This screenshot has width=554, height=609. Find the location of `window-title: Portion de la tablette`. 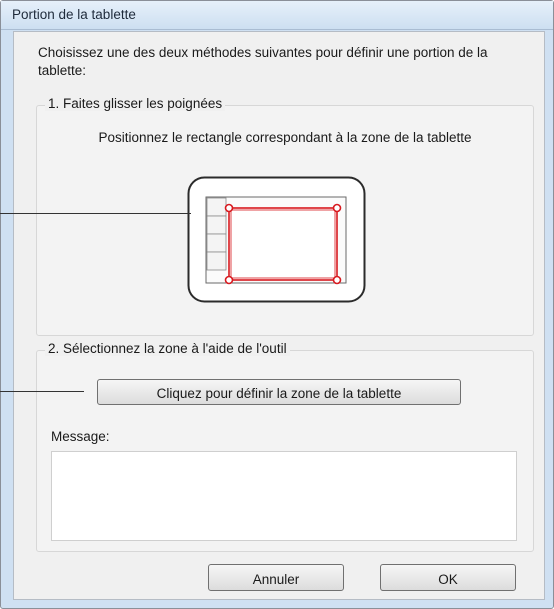

window-title: Portion de la tablette is located at coordinates (74, 14).